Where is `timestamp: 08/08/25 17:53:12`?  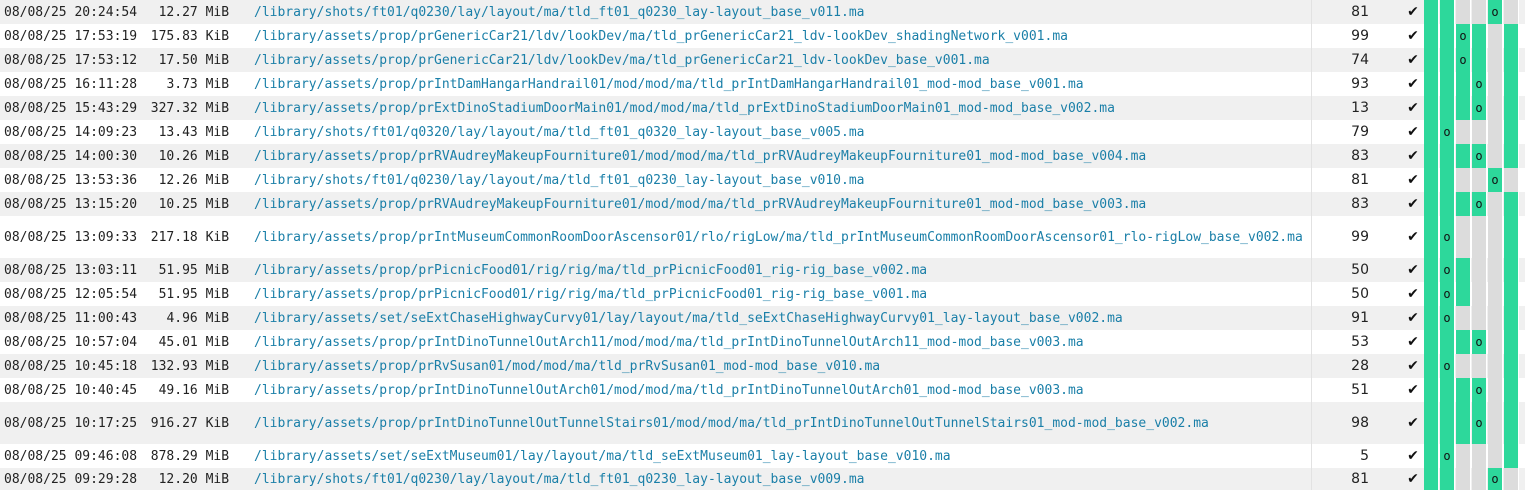 timestamp: 08/08/25 17:53:12 is located at coordinates (71, 60).